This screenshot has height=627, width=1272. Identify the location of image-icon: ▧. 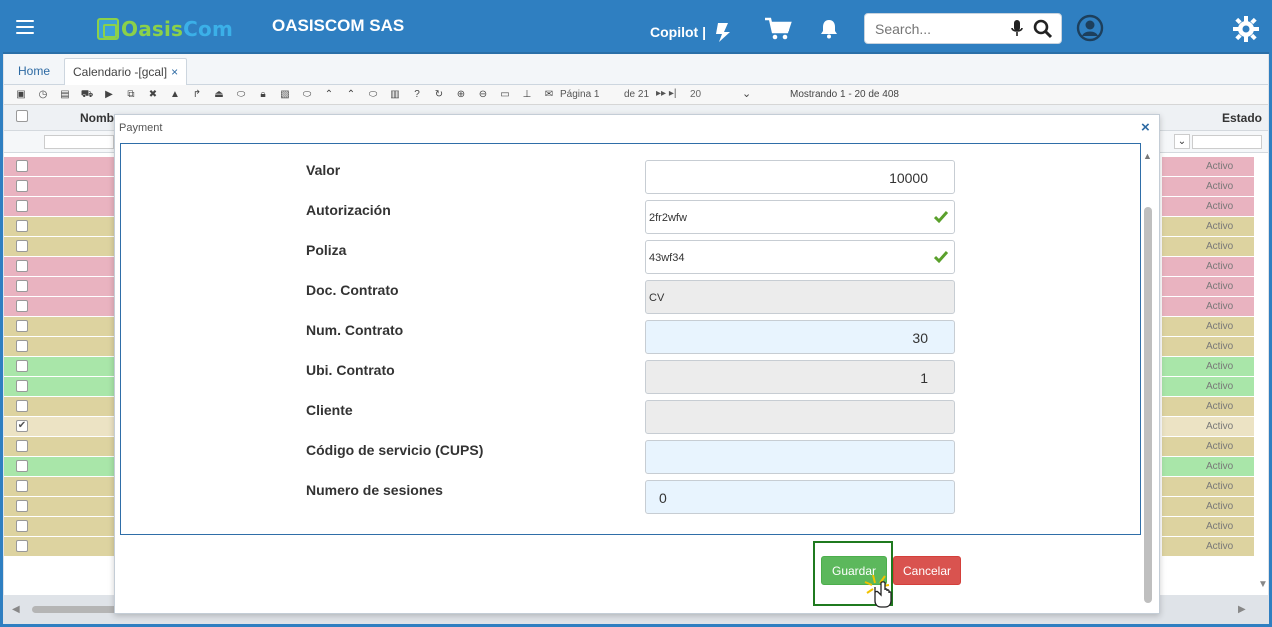
(285, 95).